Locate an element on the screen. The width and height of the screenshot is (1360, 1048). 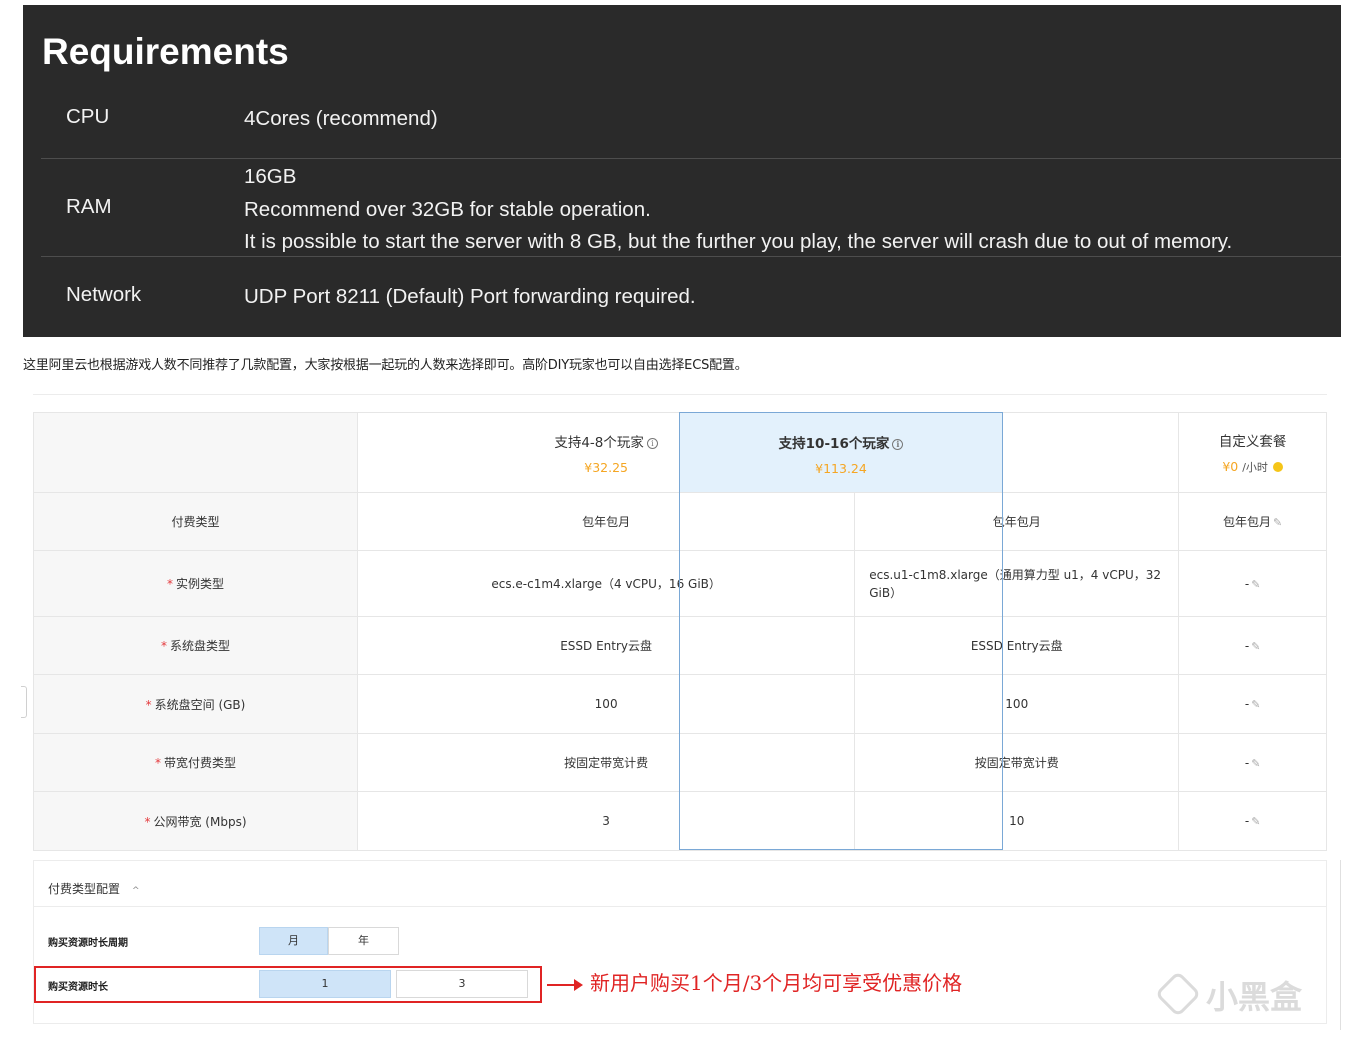
row-label: * 公网带宽 (Mbps) is located at coordinates (195, 821).